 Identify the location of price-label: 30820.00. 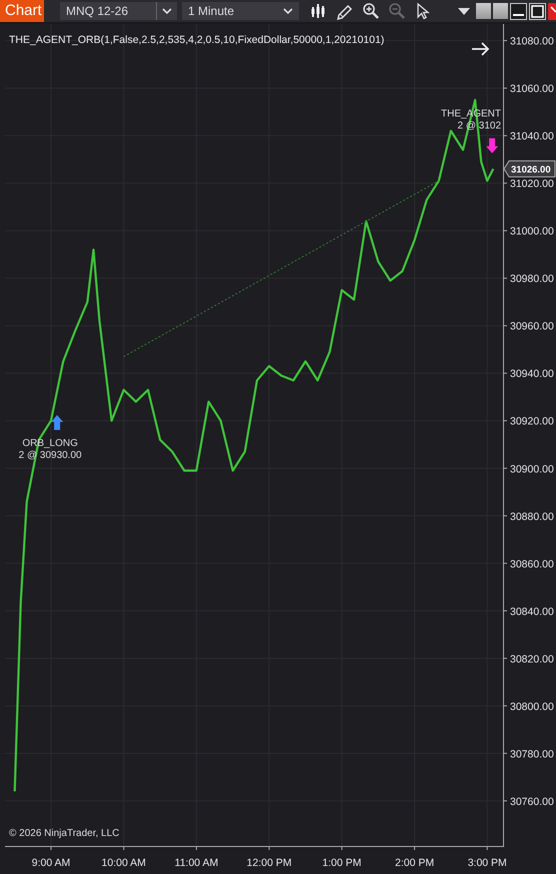
(532, 659).